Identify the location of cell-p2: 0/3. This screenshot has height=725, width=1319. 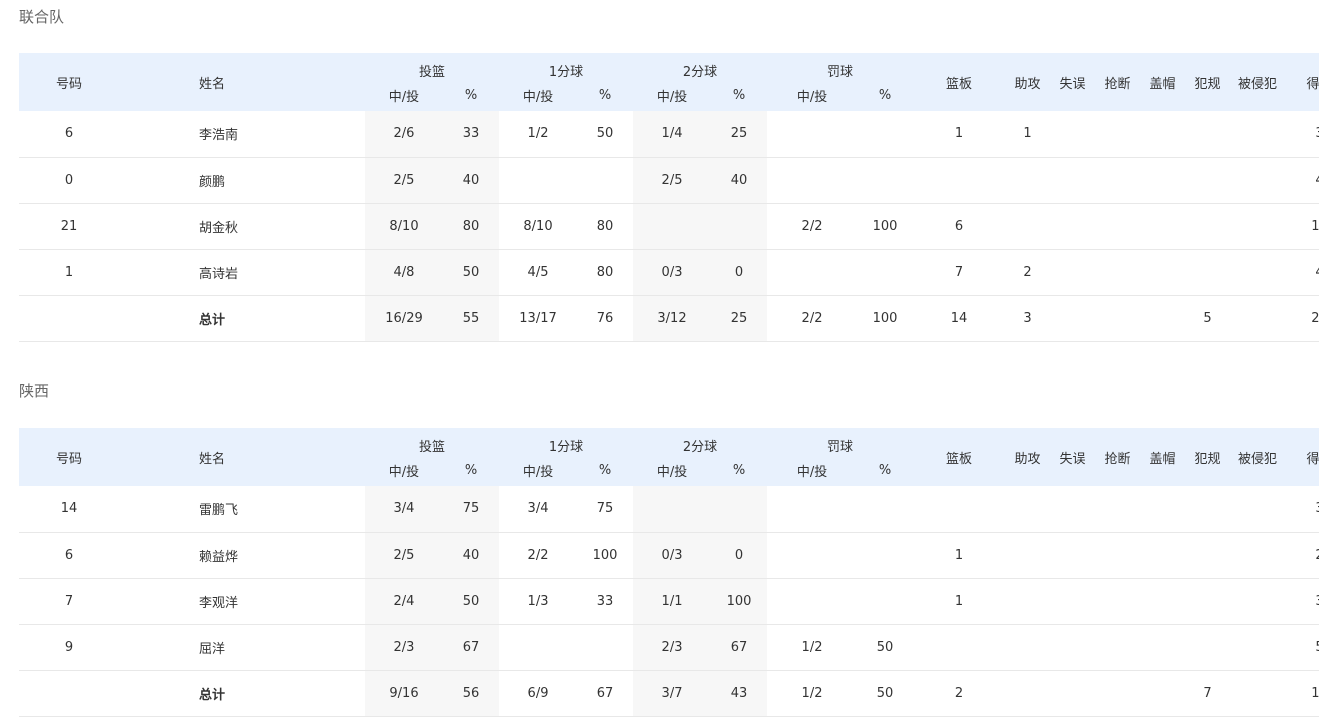
(672, 555).